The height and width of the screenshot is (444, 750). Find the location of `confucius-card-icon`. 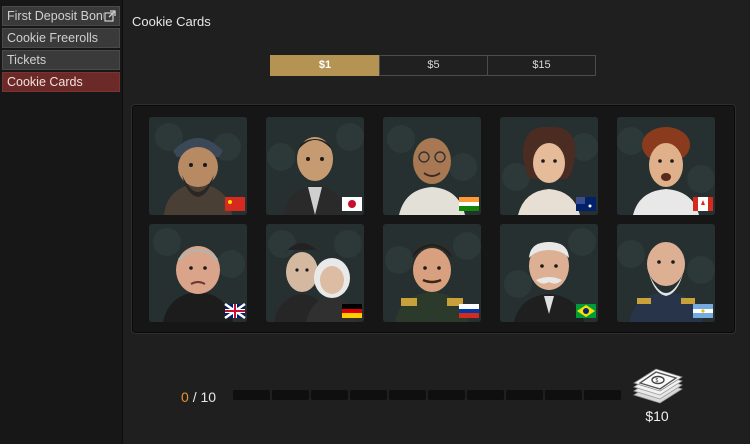

confucius-card-icon is located at coordinates (198, 166).